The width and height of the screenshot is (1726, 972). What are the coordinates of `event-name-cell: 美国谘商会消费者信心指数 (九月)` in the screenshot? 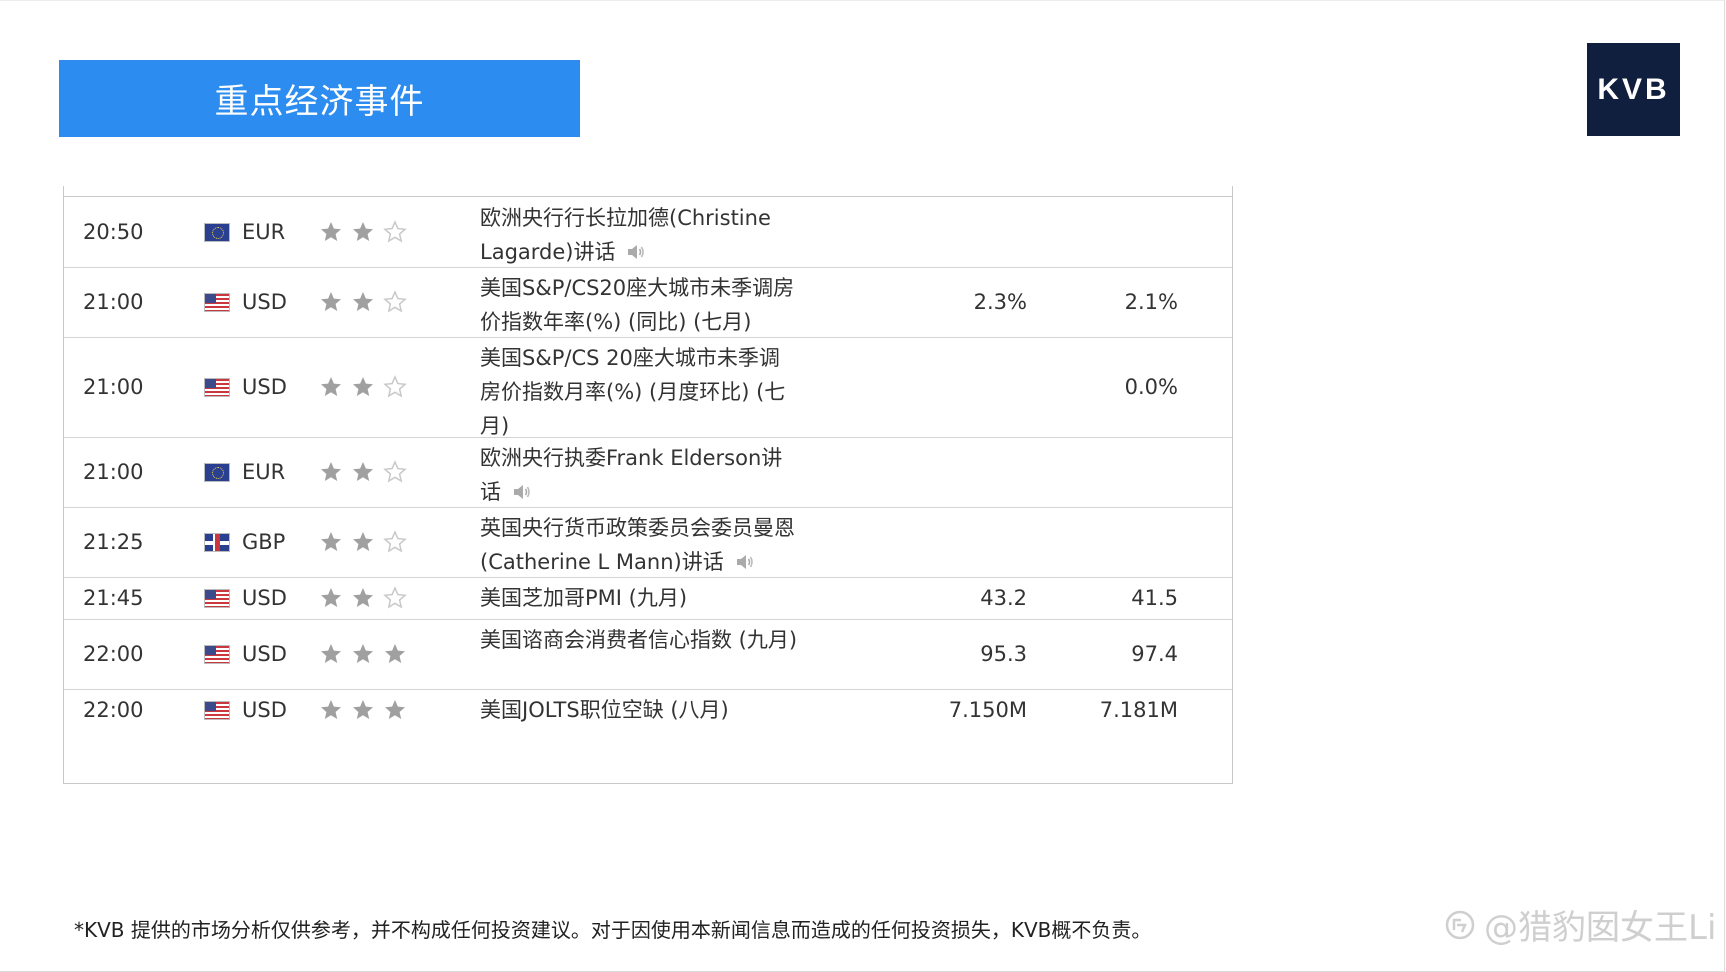 It's located at (640, 654).